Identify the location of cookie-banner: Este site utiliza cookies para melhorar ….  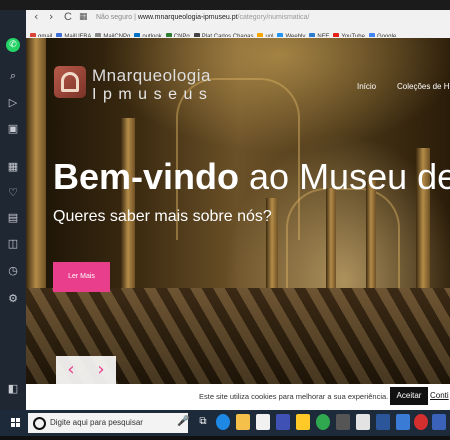
(238, 397).